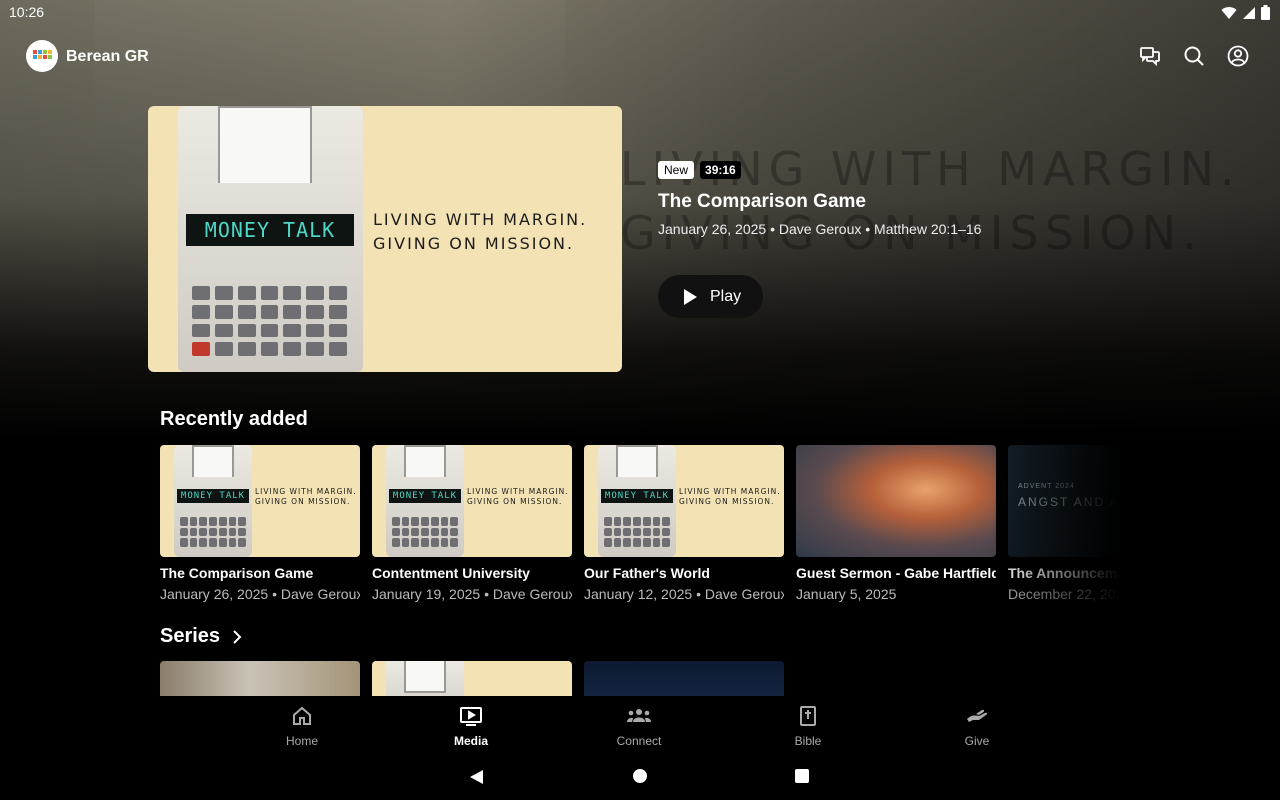  Describe the element at coordinates (1064, 594) in the screenshot. I see `card-meta: December 22, 2024` at that location.